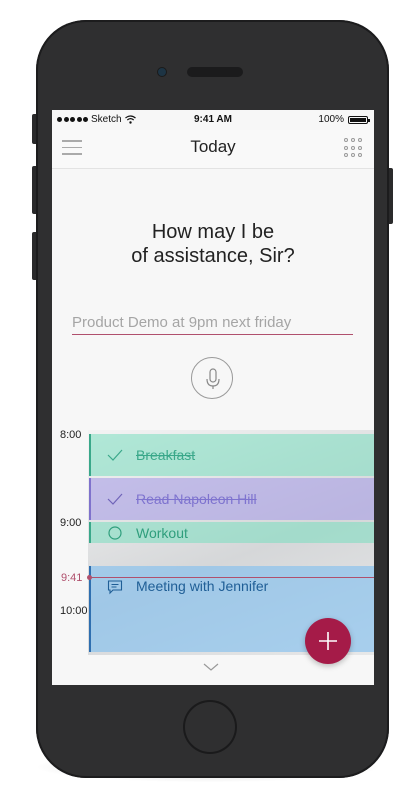 The image size is (415, 800). Describe the element at coordinates (202, 586) in the screenshot. I see `event-title: Meeting with Jennifer` at that location.